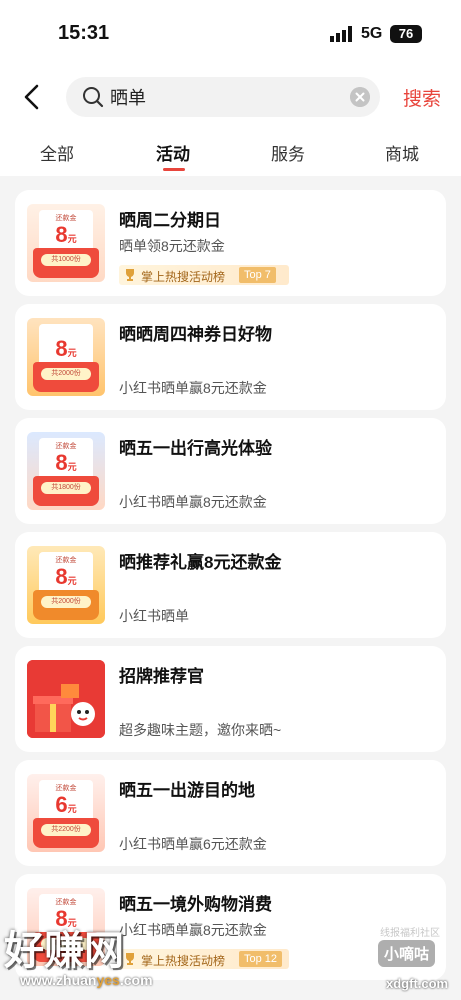 The image size is (461, 1000). Describe the element at coordinates (410, 933) in the screenshot. I see `watermark-tag: 线报福利社区` at that location.